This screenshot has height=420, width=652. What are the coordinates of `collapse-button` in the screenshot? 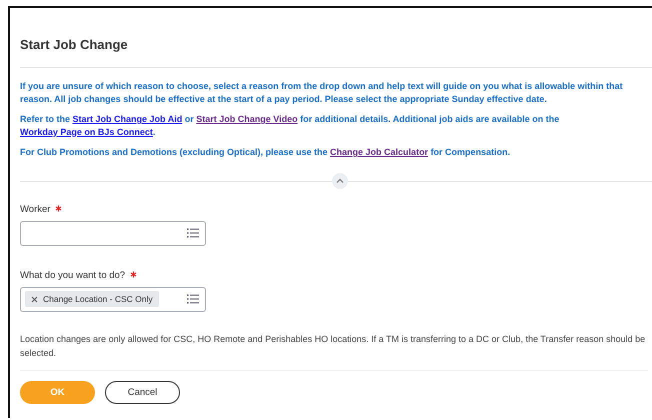 It's located at (340, 180).